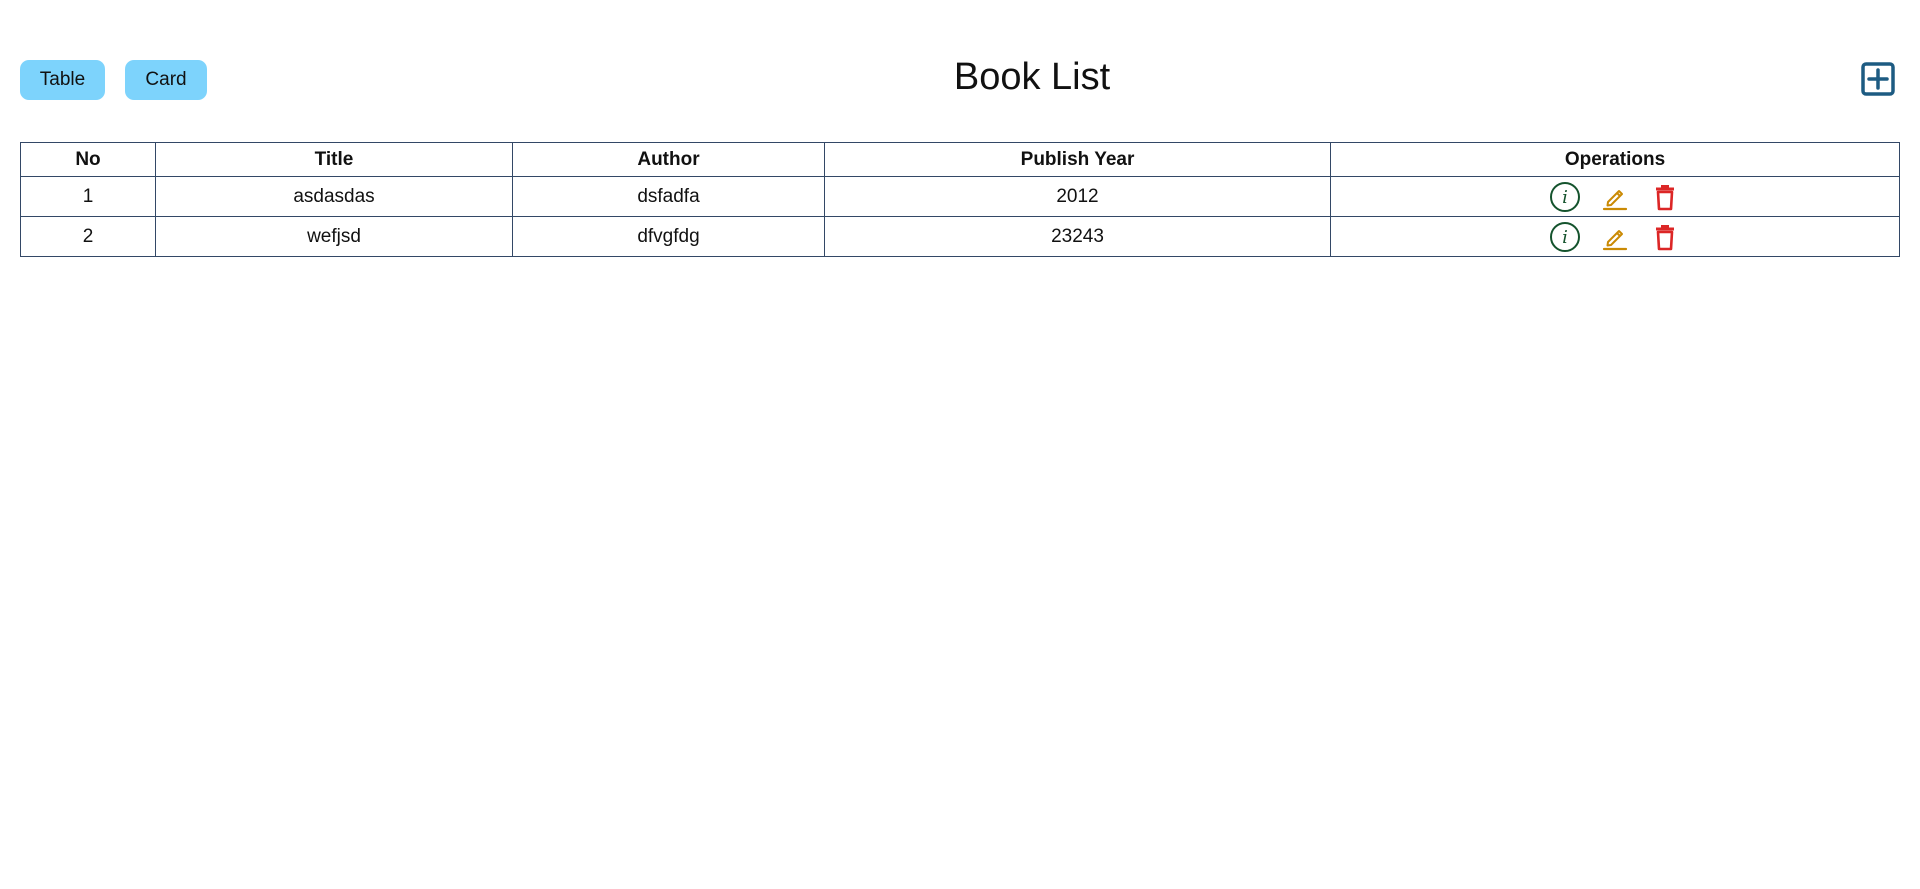  I want to click on table-row: 2 wefjsd dfvgfdg 23243 i, so click(960, 236).